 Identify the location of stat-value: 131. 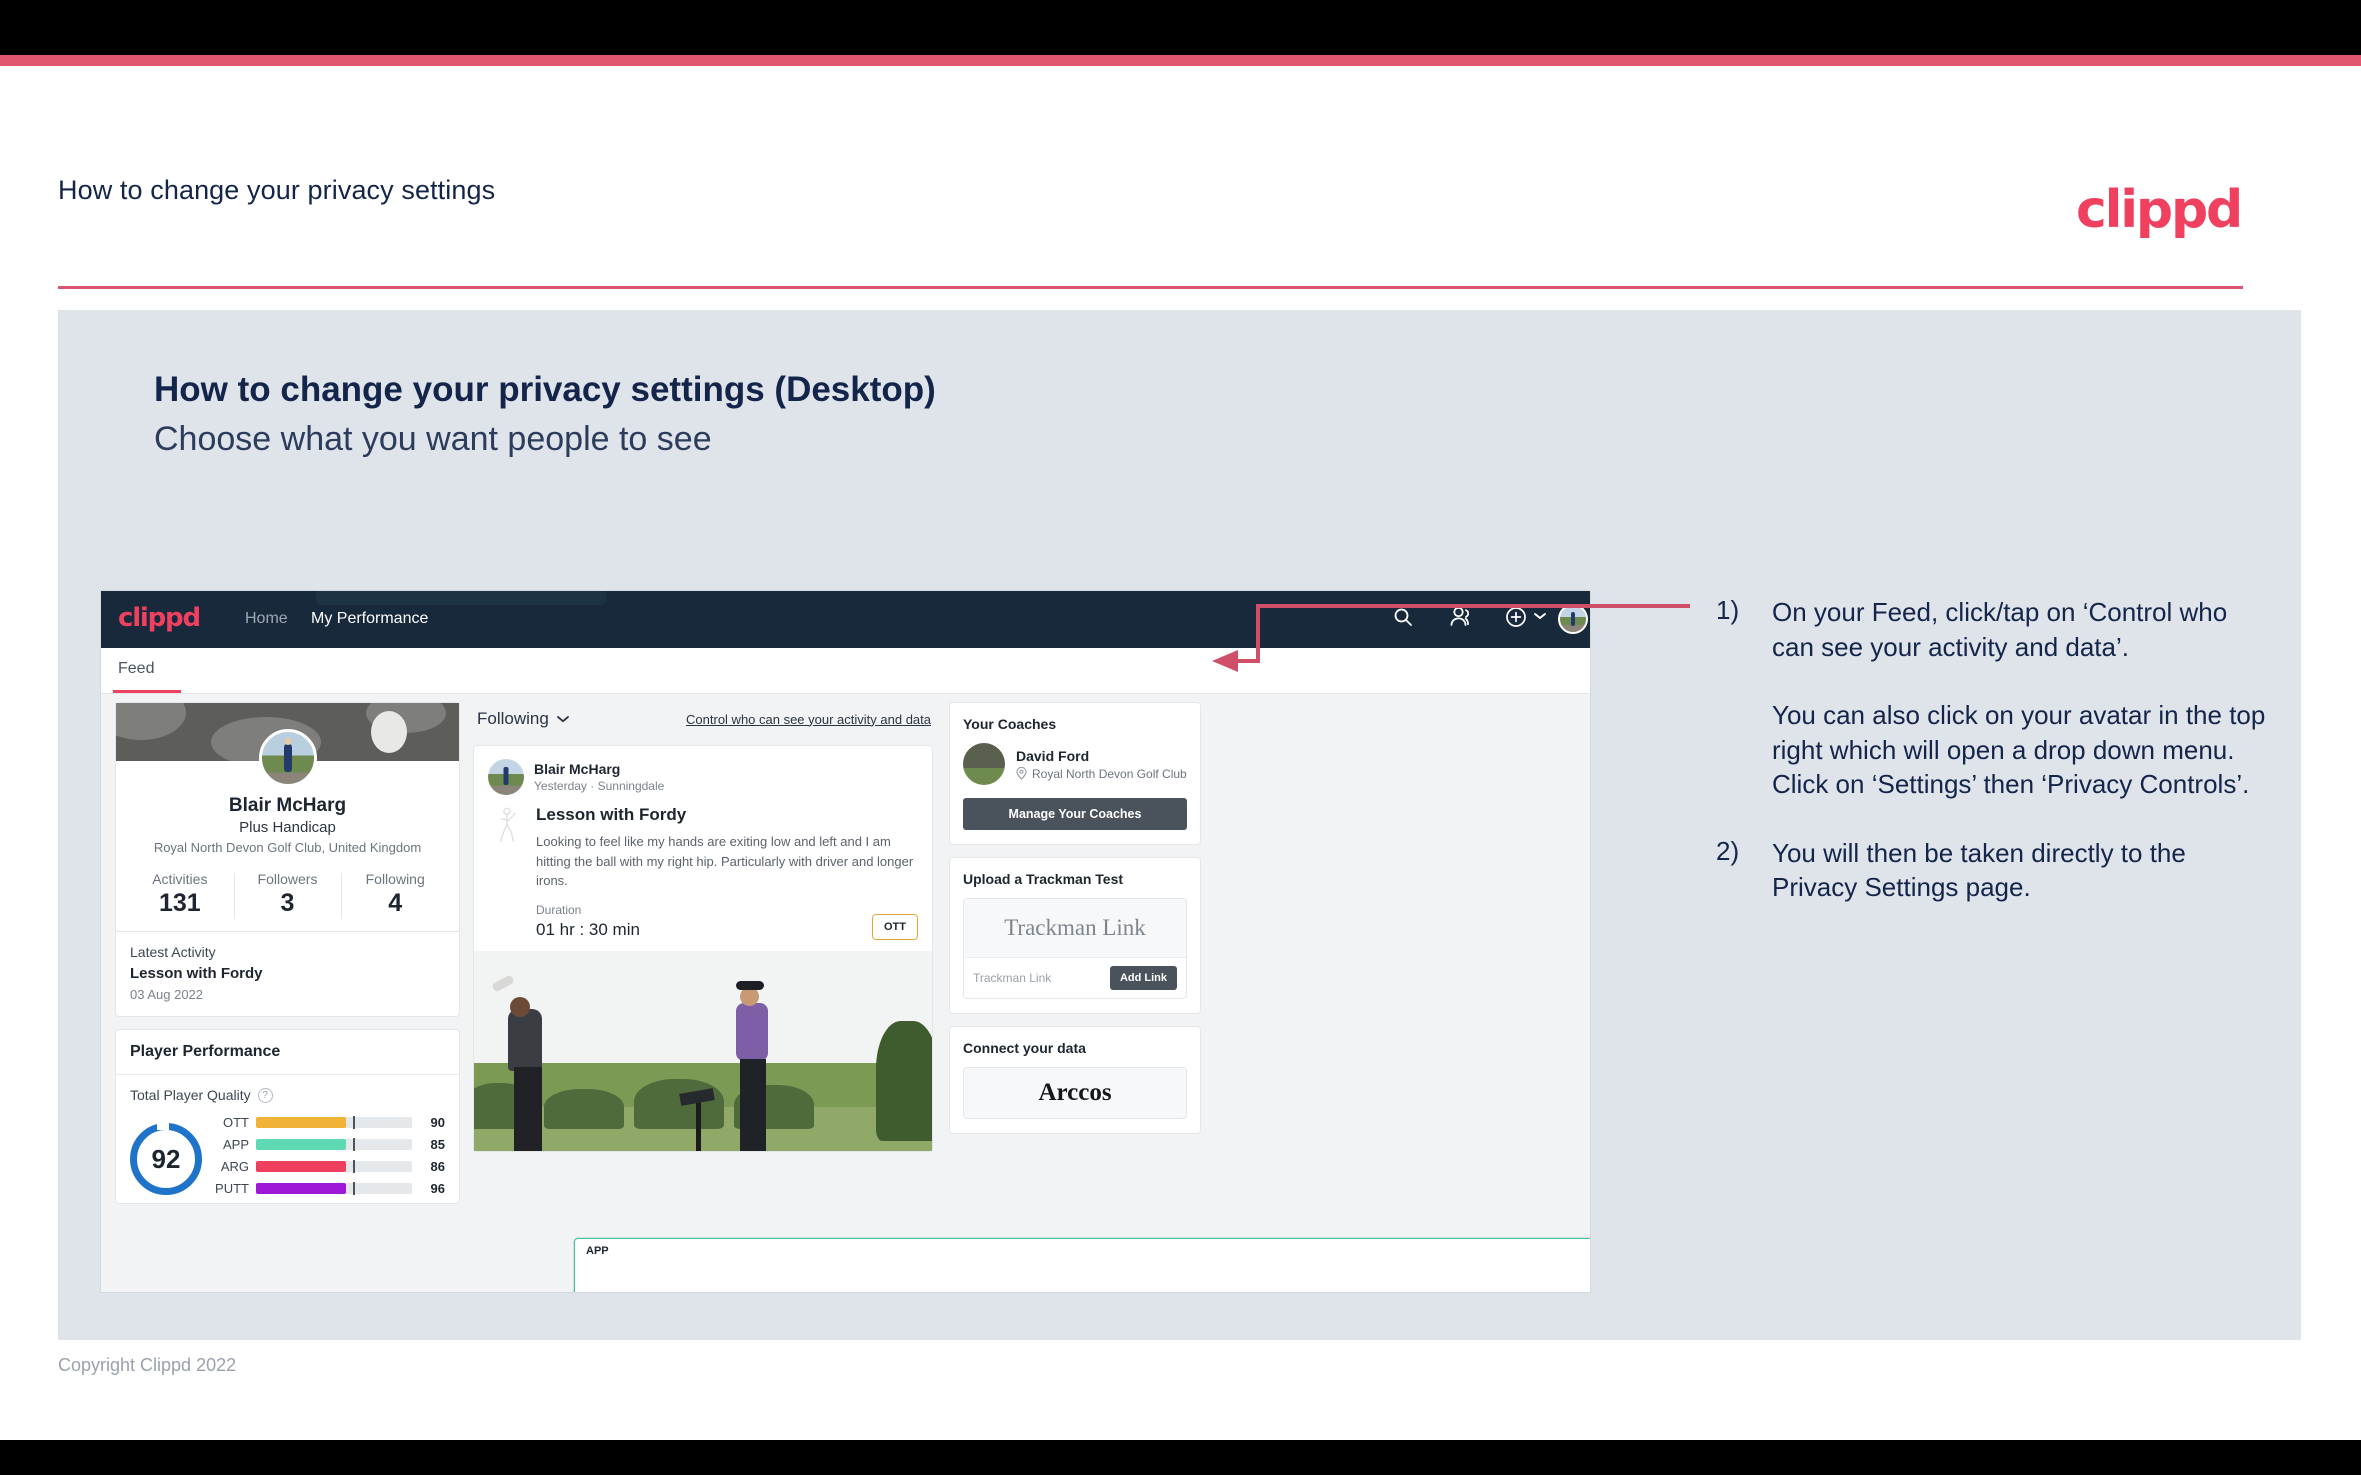
(179, 903).